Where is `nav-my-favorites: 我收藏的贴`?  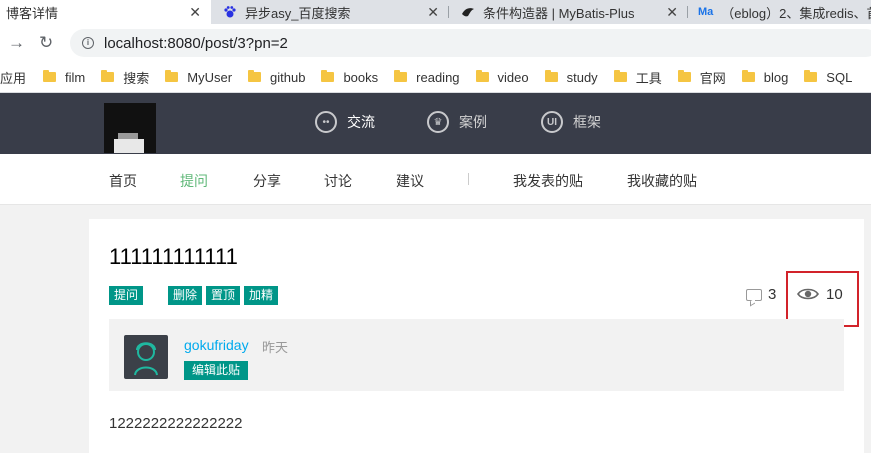
nav-my-favorites: 我收藏的贴 is located at coordinates (662, 181).